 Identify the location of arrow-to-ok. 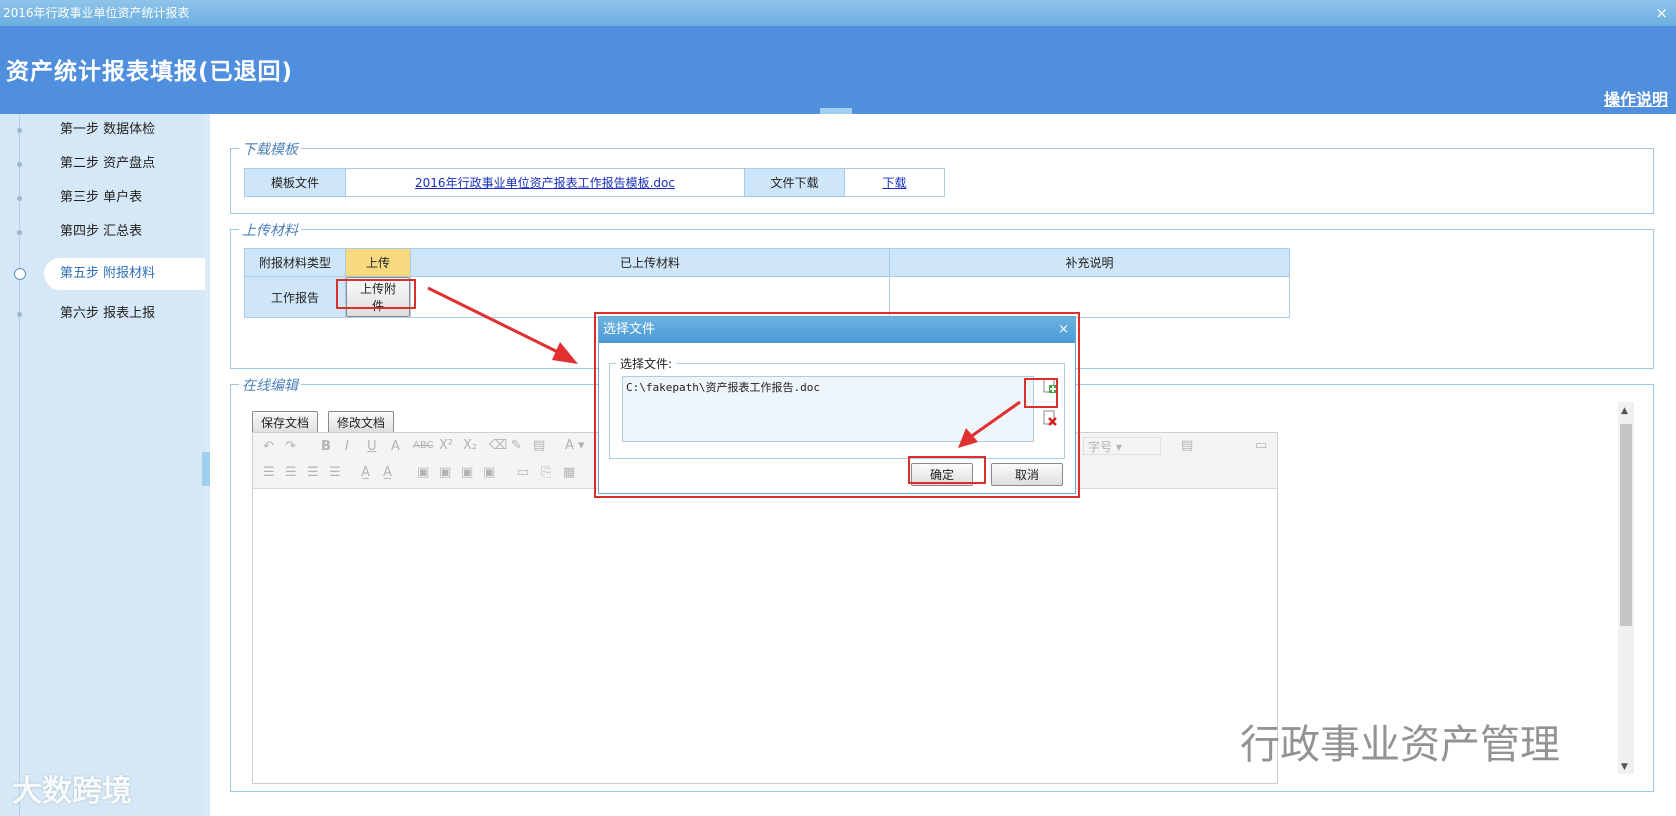
(993, 421).